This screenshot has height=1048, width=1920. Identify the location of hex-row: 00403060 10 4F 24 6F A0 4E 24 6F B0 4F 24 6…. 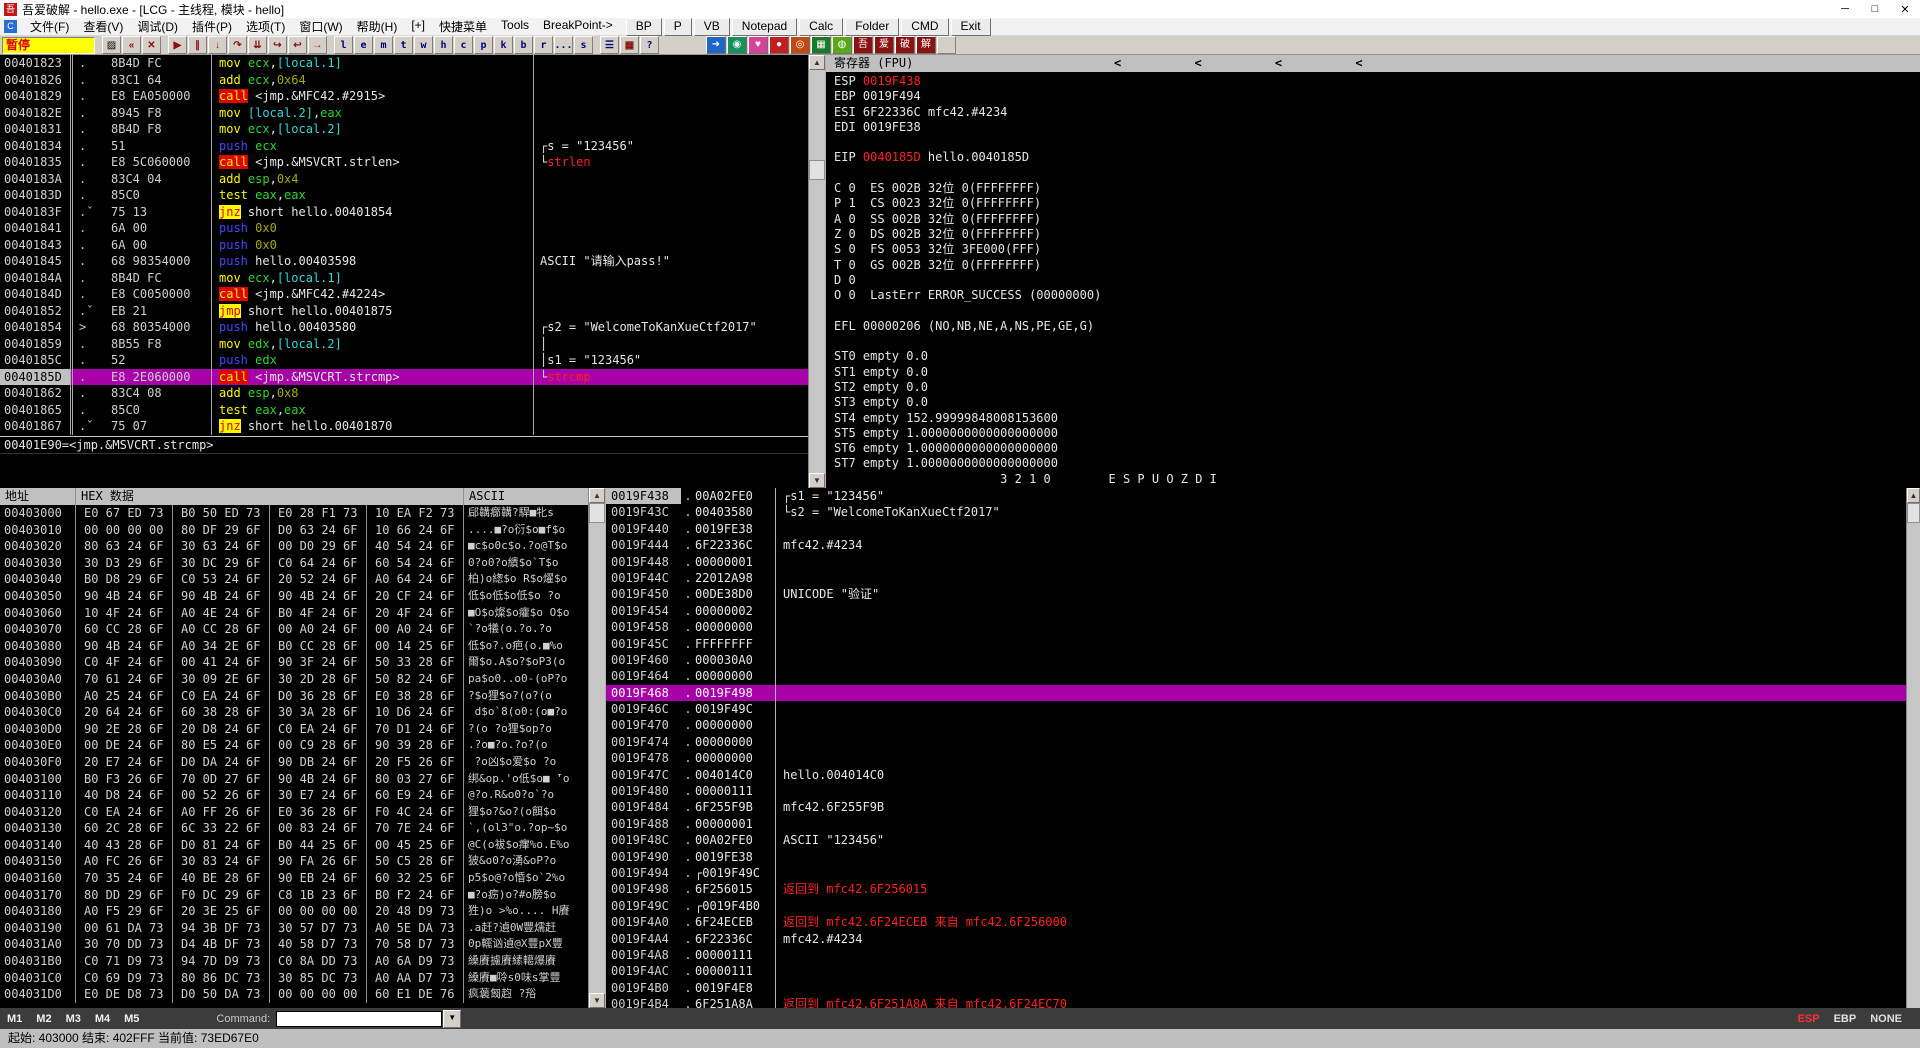
(294, 613).